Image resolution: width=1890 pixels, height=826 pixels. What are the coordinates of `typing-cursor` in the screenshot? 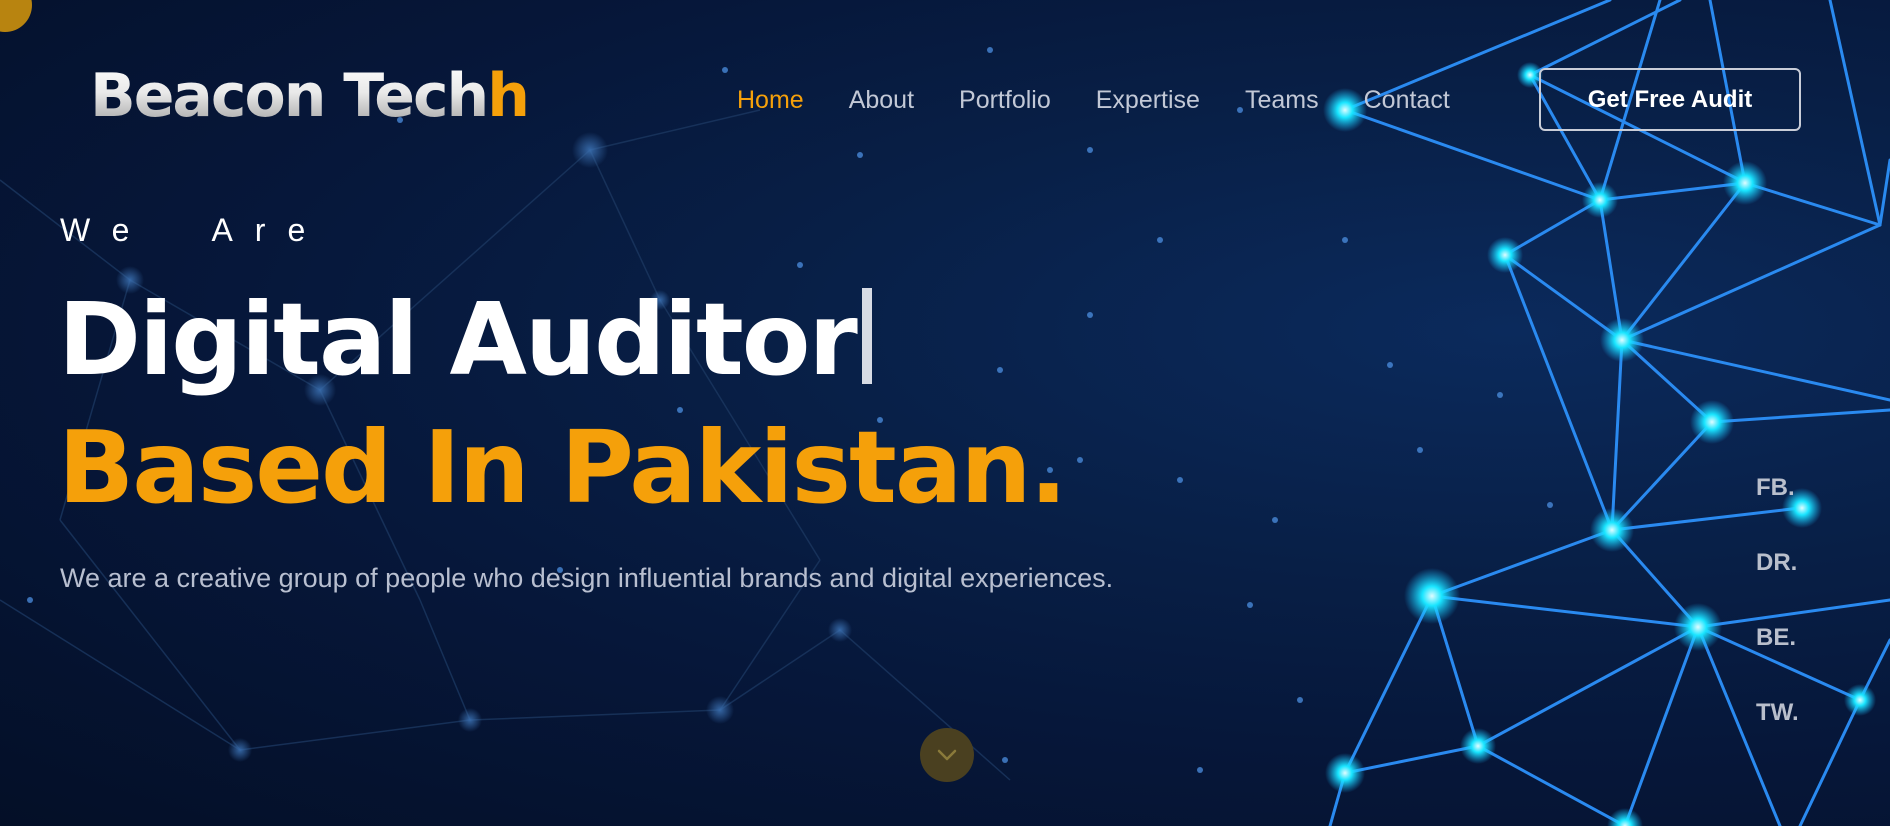 It's located at (866, 336).